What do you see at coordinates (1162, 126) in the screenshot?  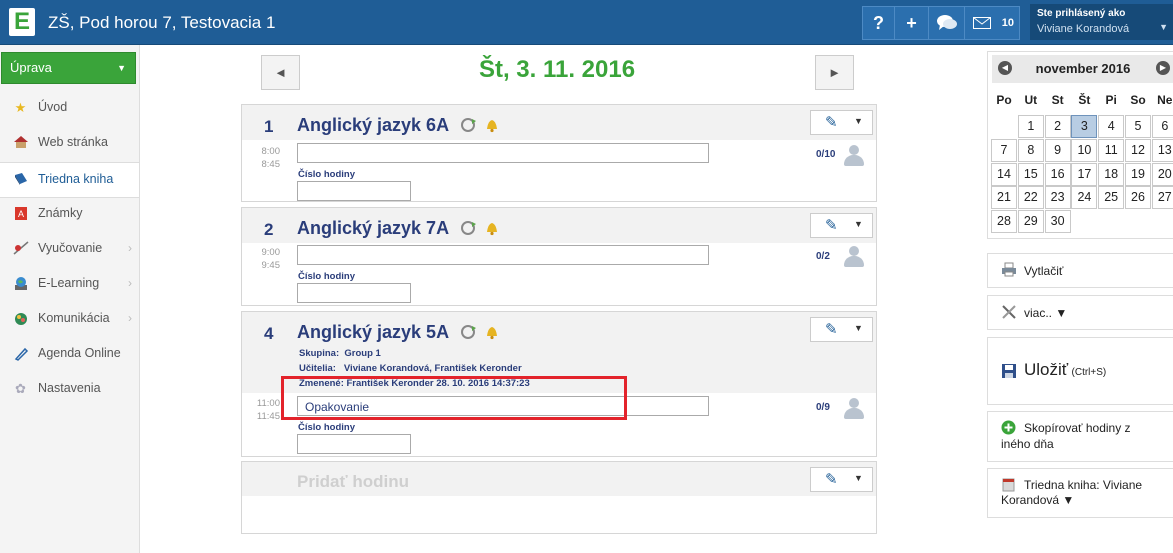 I see `calendar-day: 6` at bounding box center [1162, 126].